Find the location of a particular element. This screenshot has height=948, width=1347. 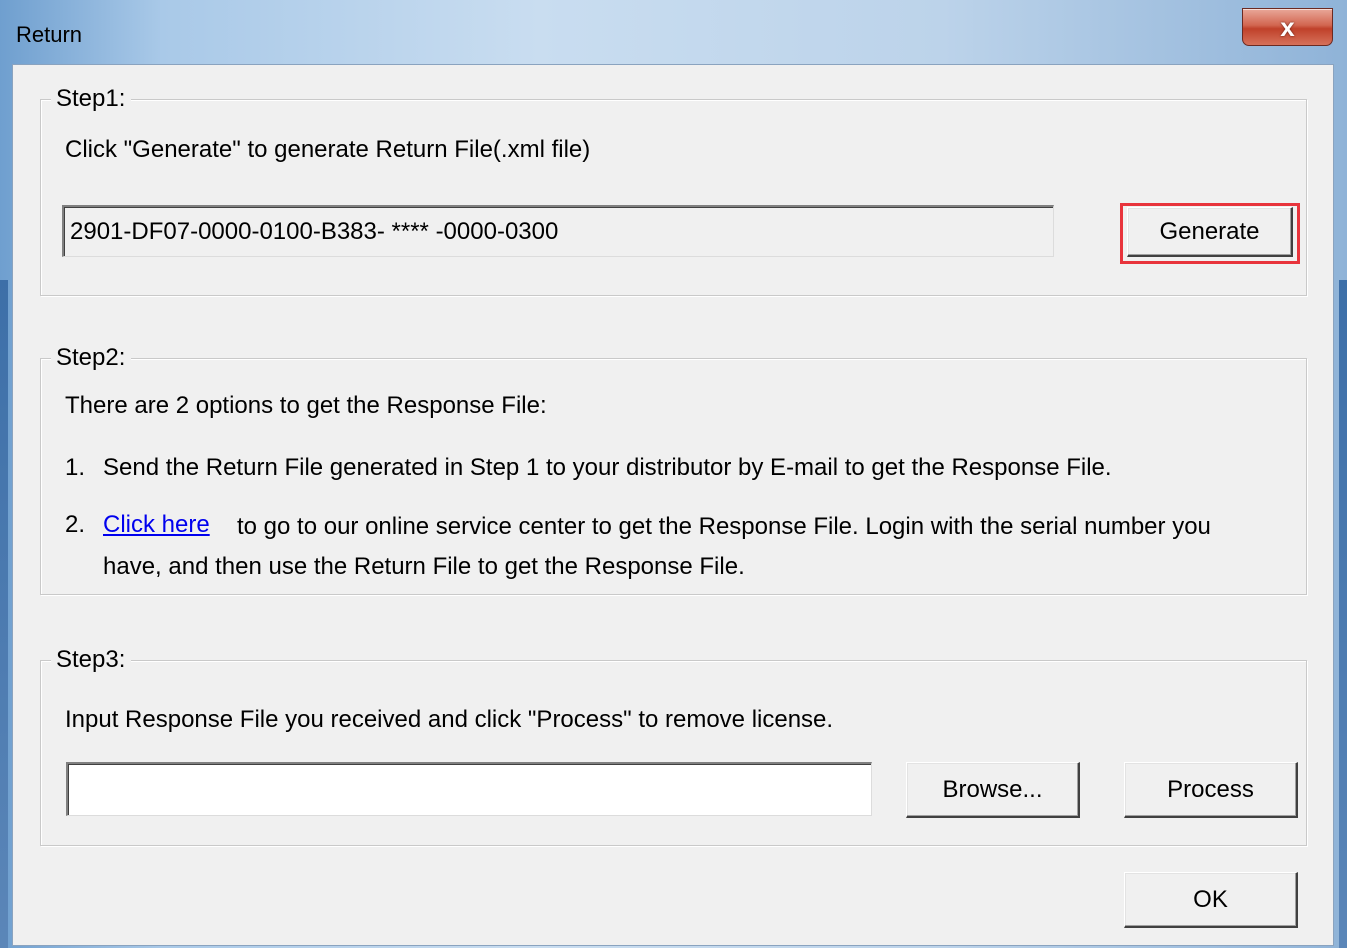

close-icon: x is located at coordinates (1287, 27).